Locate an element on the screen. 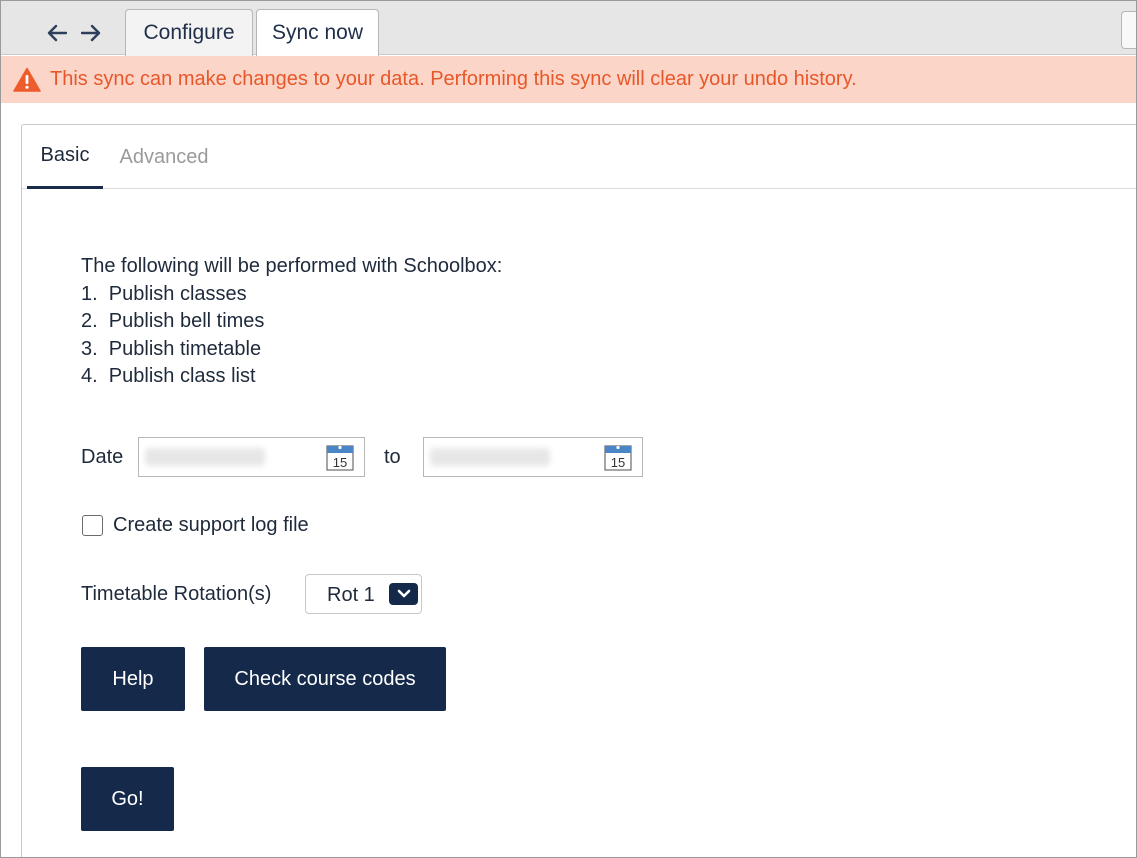 This screenshot has width=1137, height=858. tab-basic: Basic is located at coordinates (65, 157).